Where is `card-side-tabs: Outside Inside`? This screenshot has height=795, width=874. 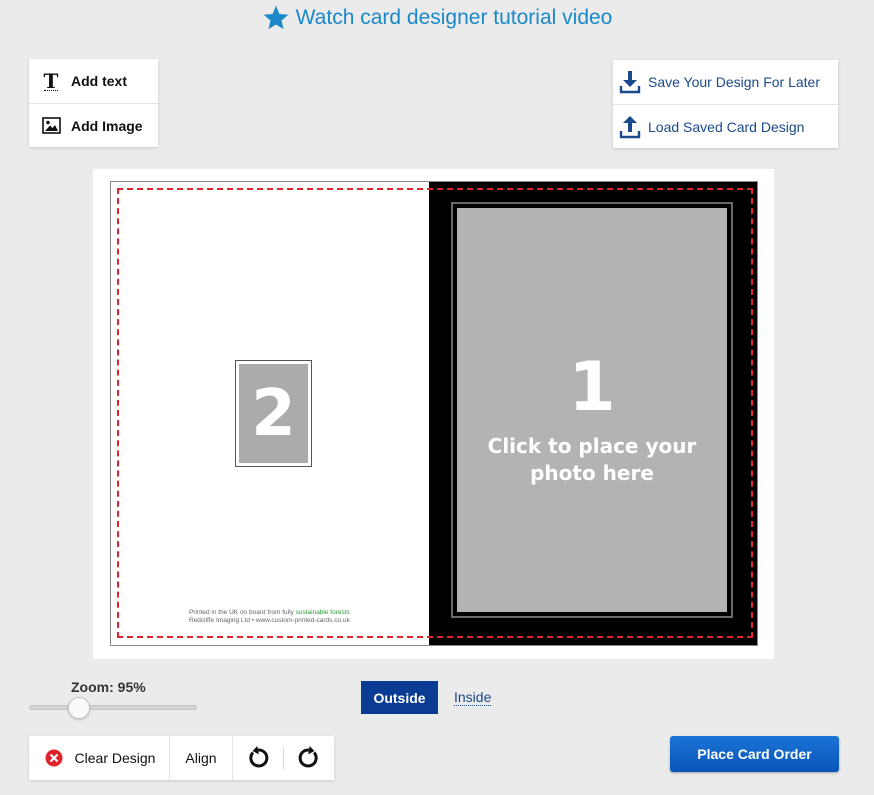 card-side-tabs: Outside Inside is located at coordinates (426, 697).